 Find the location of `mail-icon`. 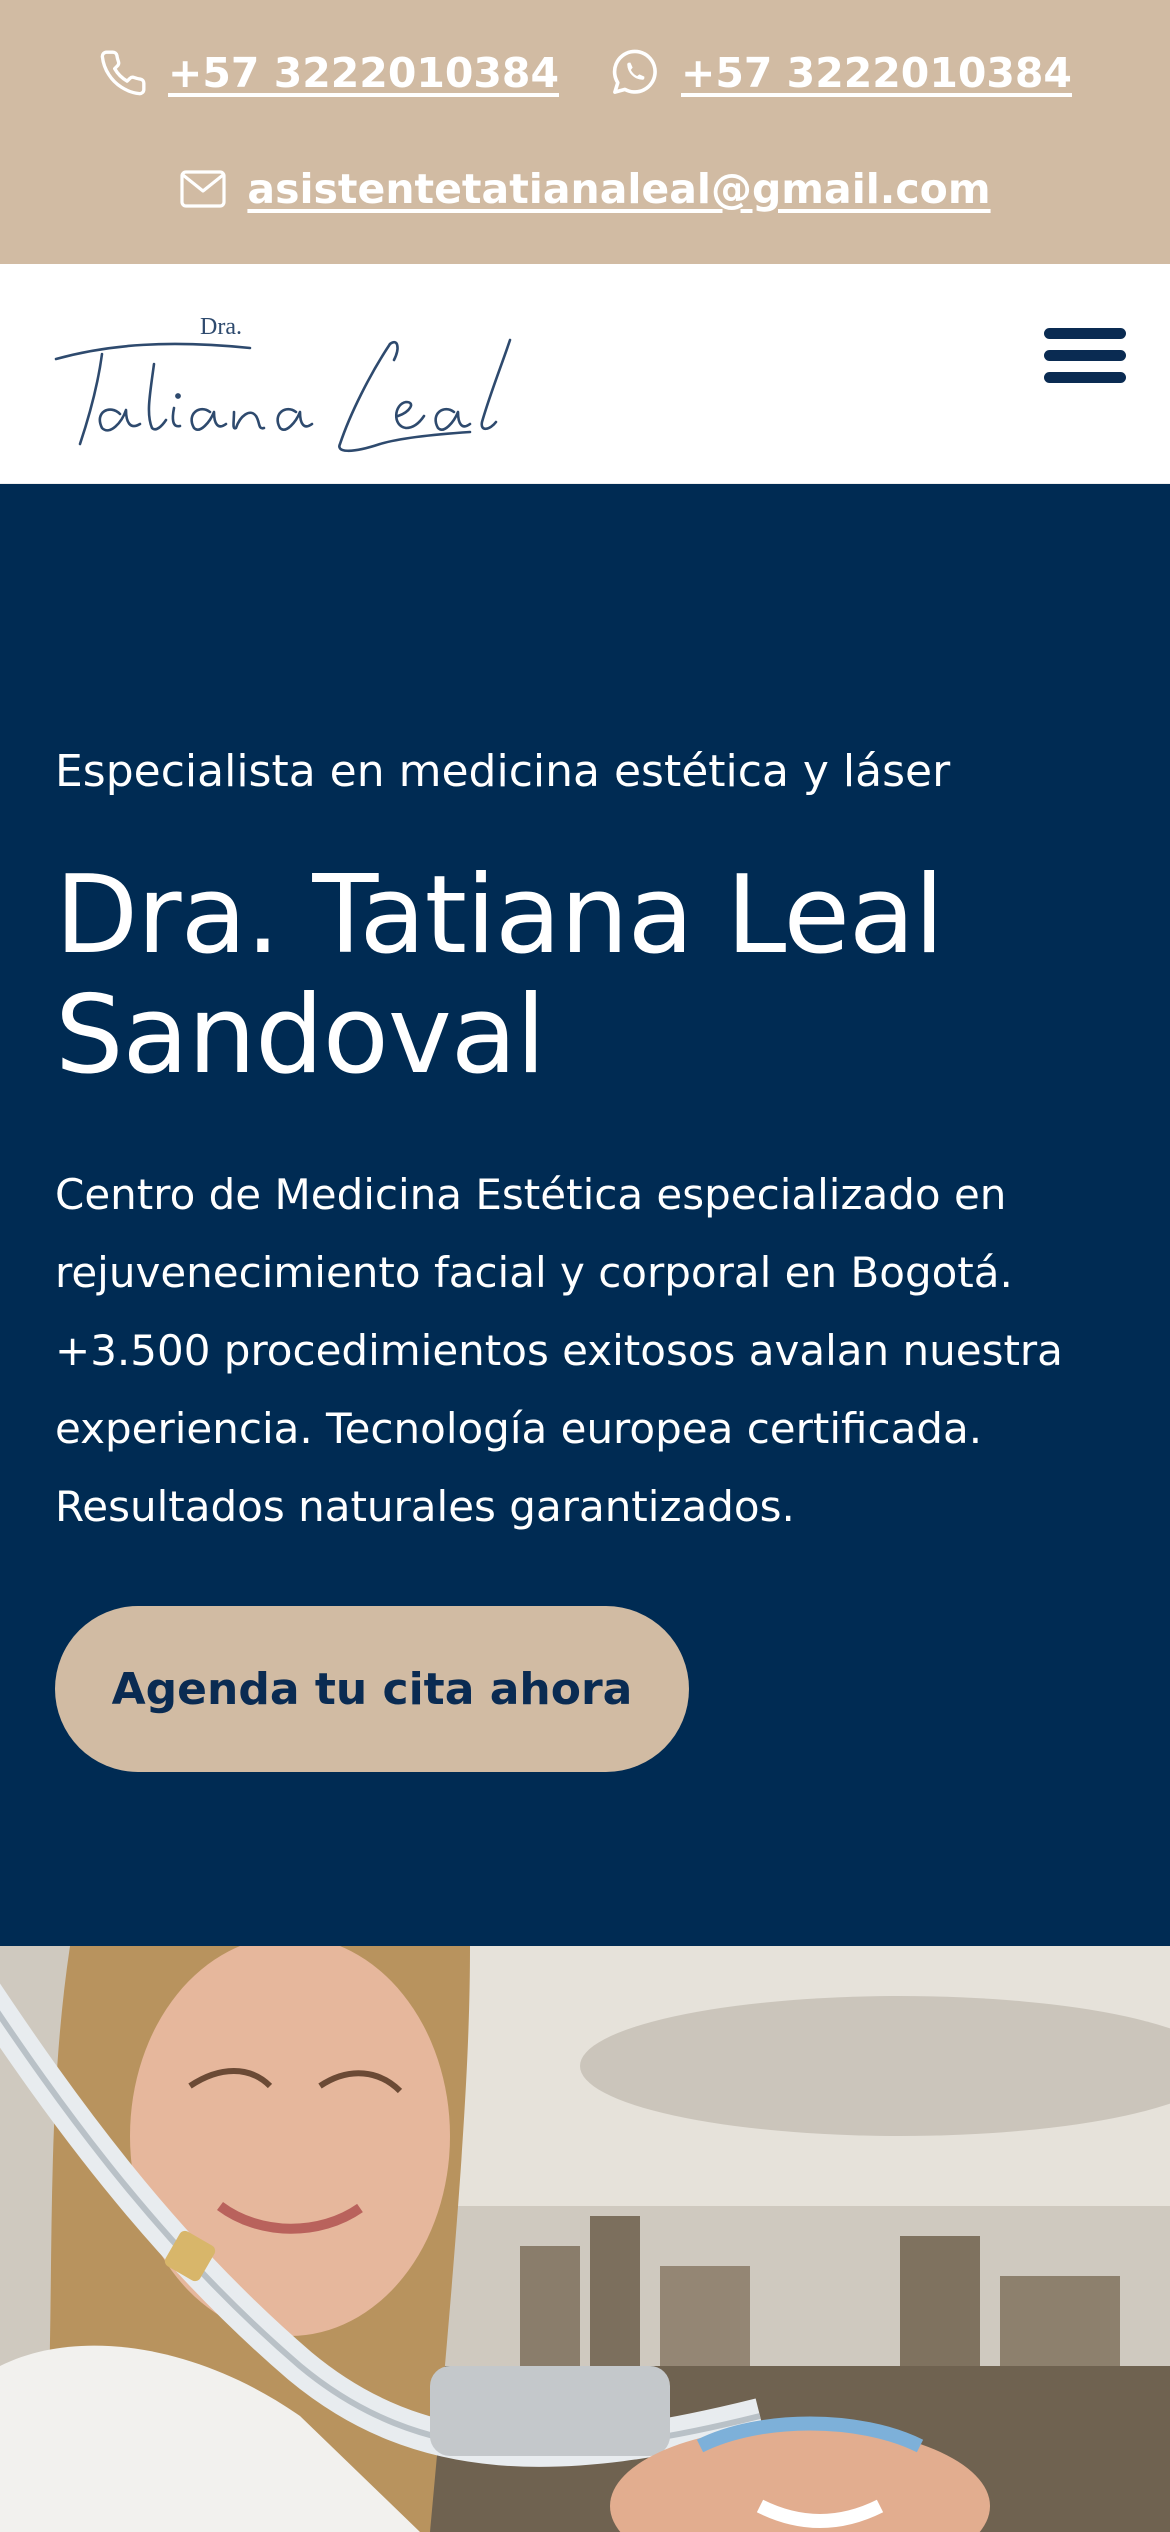

mail-icon is located at coordinates (203, 189).